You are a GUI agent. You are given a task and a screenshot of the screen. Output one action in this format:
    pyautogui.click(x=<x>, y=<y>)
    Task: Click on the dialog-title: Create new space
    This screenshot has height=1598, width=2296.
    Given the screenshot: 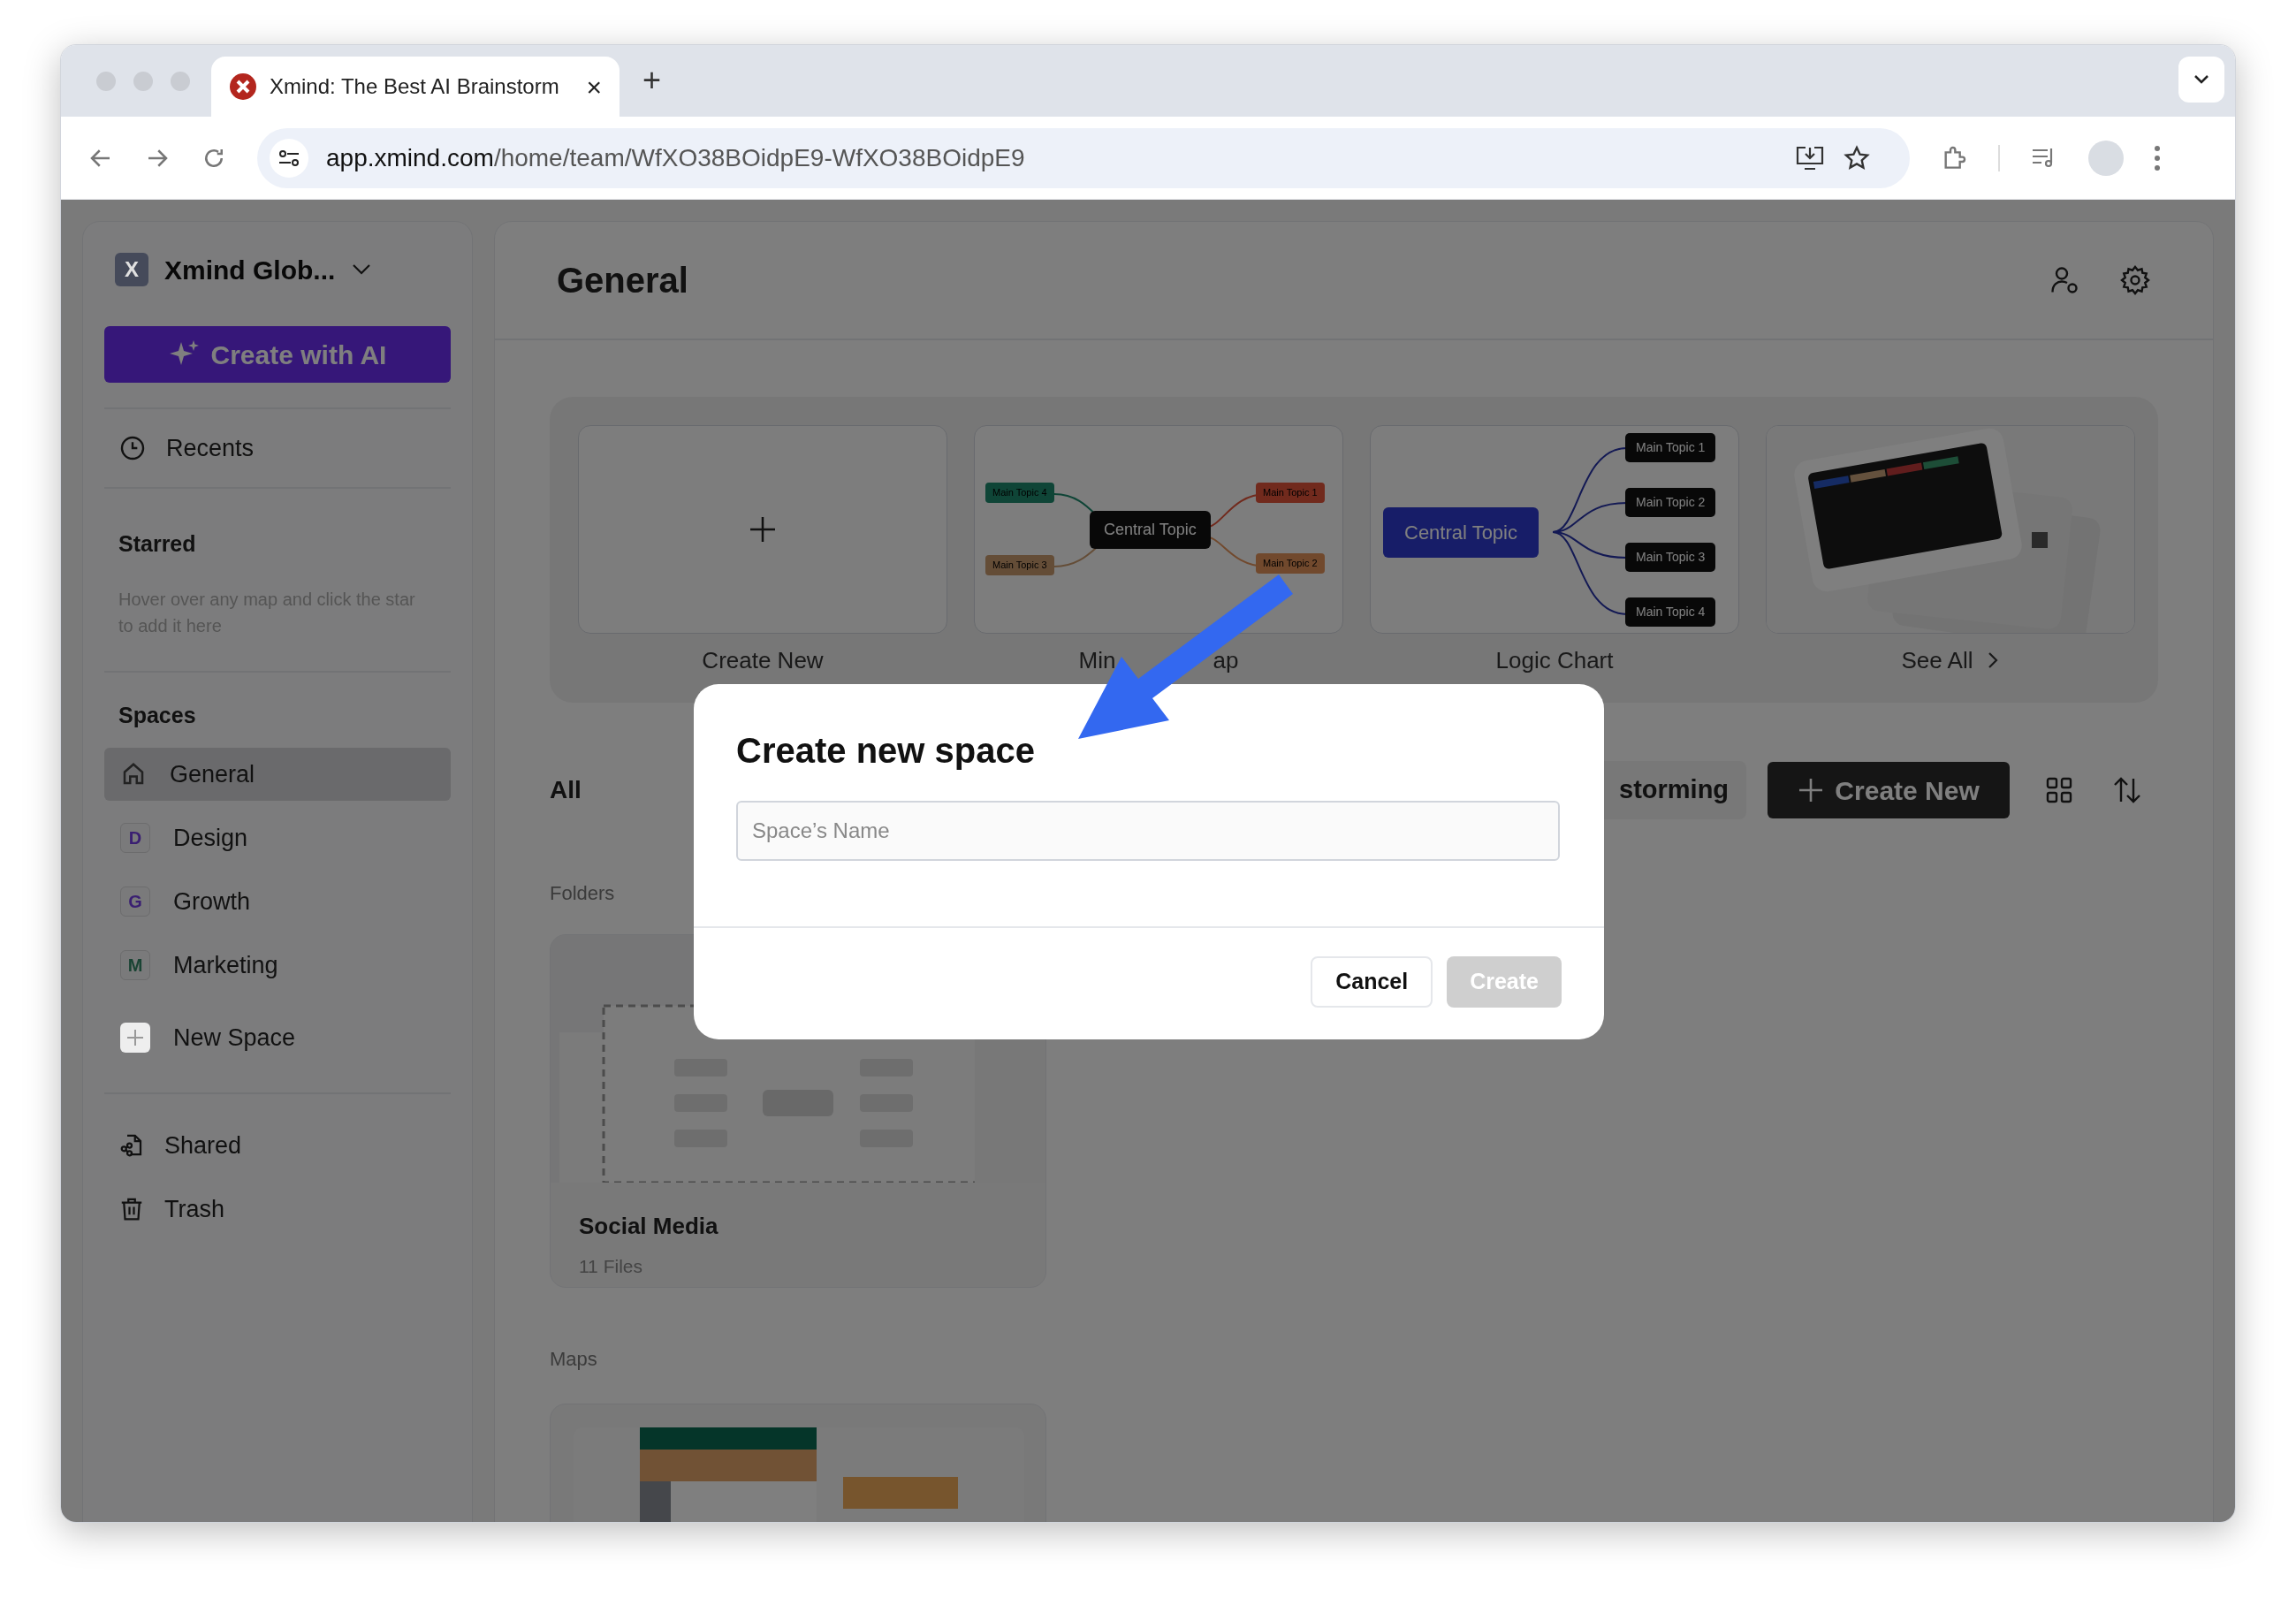 What is the action you would take?
    pyautogui.click(x=886, y=751)
    